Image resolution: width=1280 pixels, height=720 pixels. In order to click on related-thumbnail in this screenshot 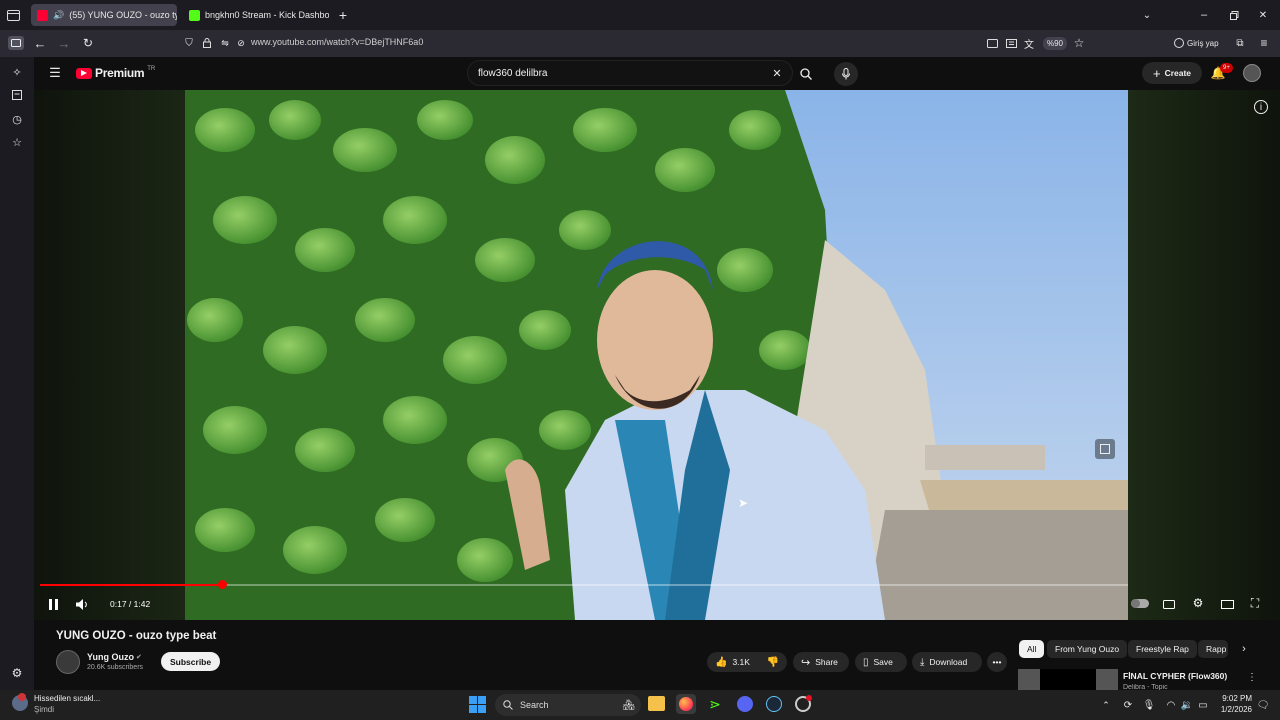, I will do `click(1068, 679)`.